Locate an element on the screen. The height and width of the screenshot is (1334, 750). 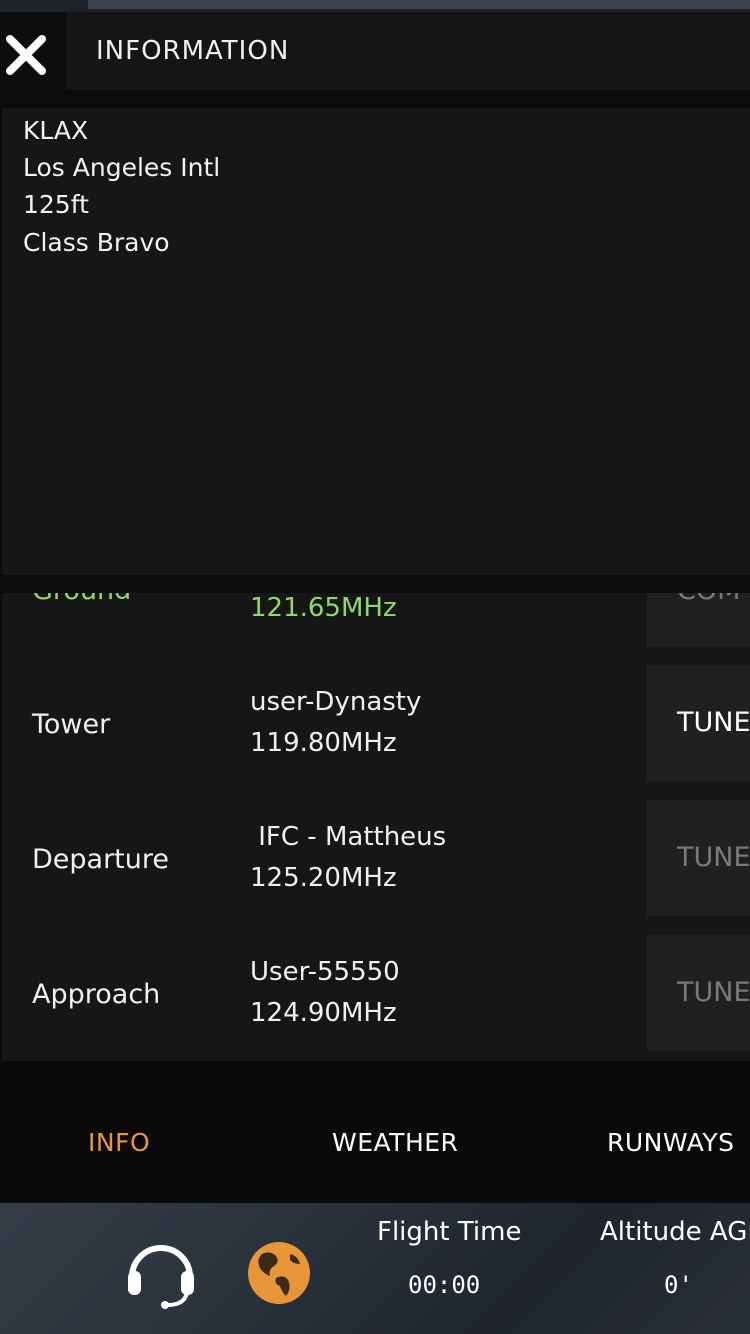
row-frequency: 121.65MHz is located at coordinates (323, 608).